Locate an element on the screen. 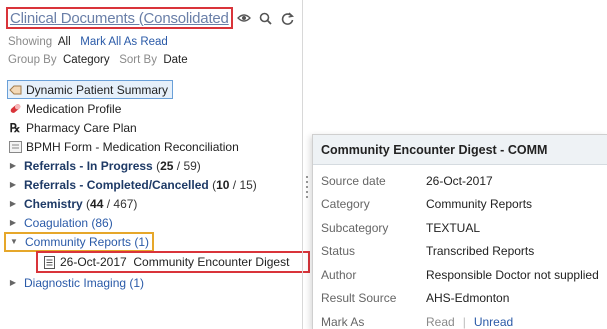  tree-item-referrals-in-progress: ▶ Referrals - In Progress (25 / 59) is located at coordinates (155, 165).